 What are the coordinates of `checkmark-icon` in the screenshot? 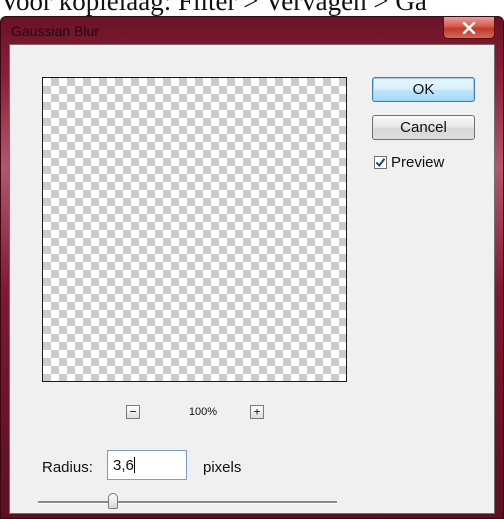 It's located at (380, 163).